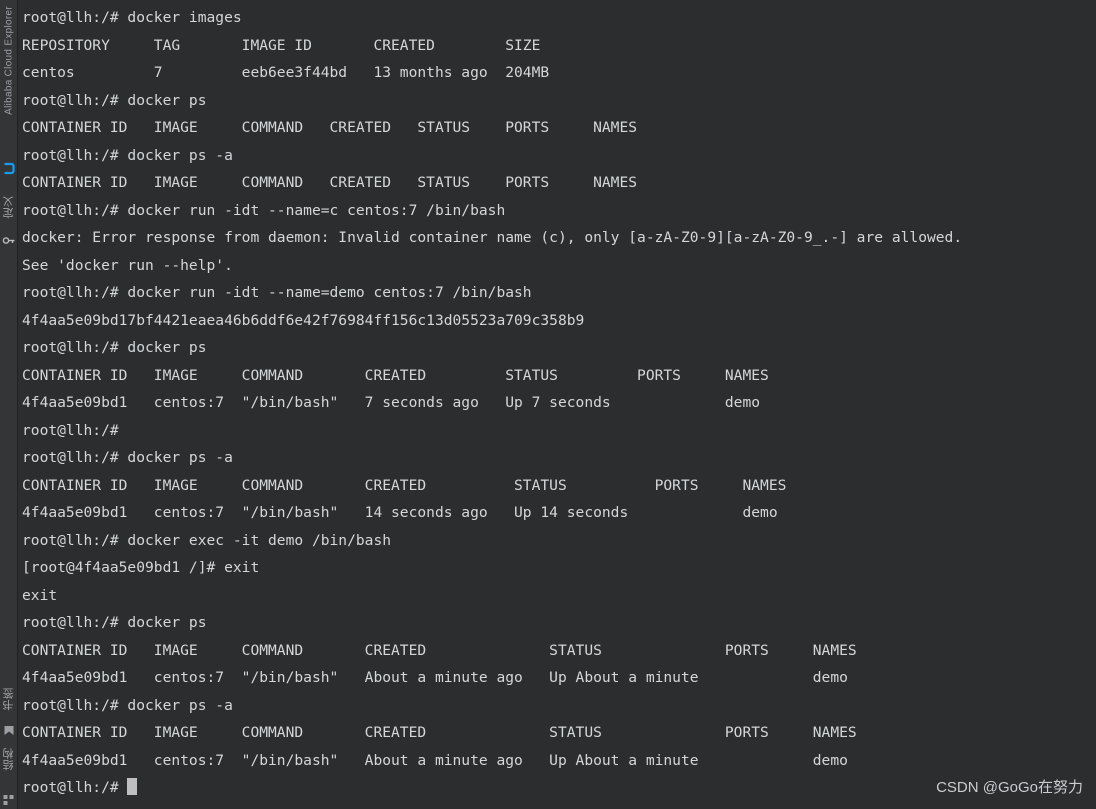 The height and width of the screenshot is (809, 1096). What do you see at coordinates (9, 759) in the screenshot?
I see `sidebar-item-structure: 结构` at bounding box center [9, 759].